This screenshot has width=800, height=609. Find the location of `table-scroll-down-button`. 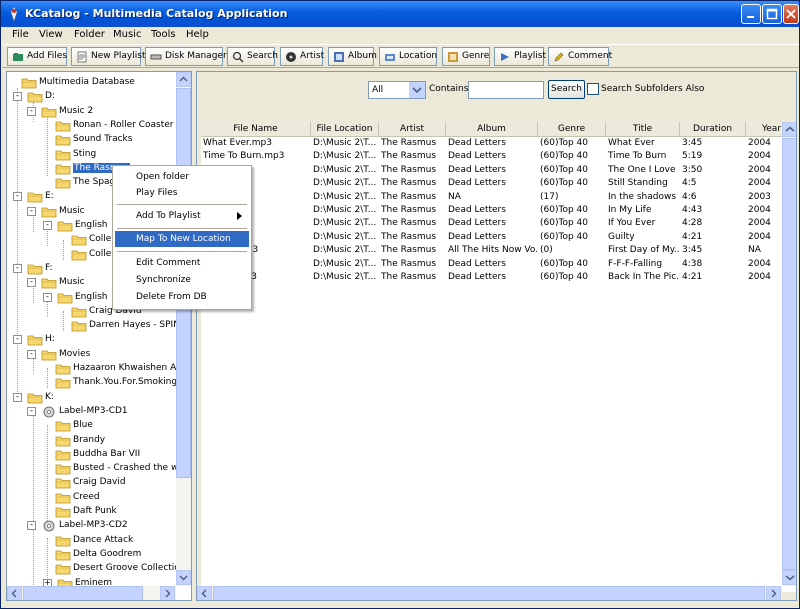

table-scroll-down-button is located at coordinates (789, 577).